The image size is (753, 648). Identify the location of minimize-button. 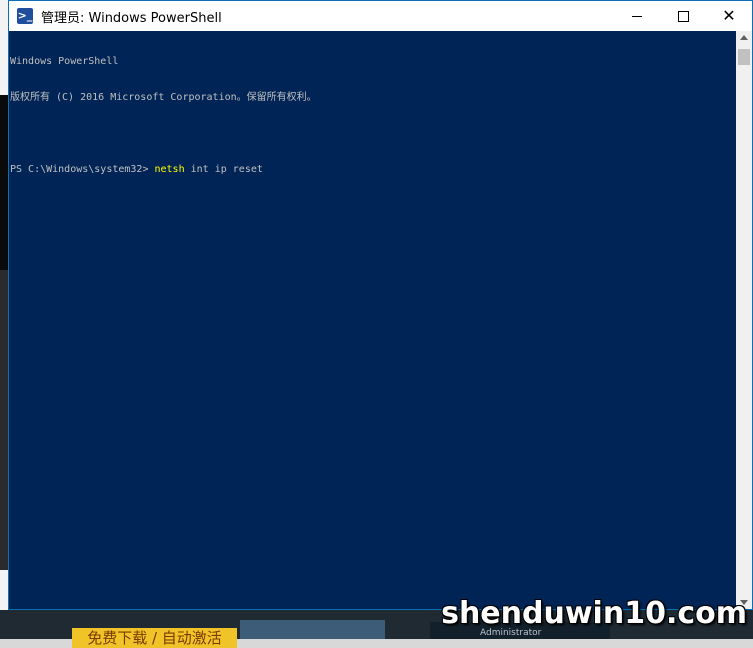
(637, 16).